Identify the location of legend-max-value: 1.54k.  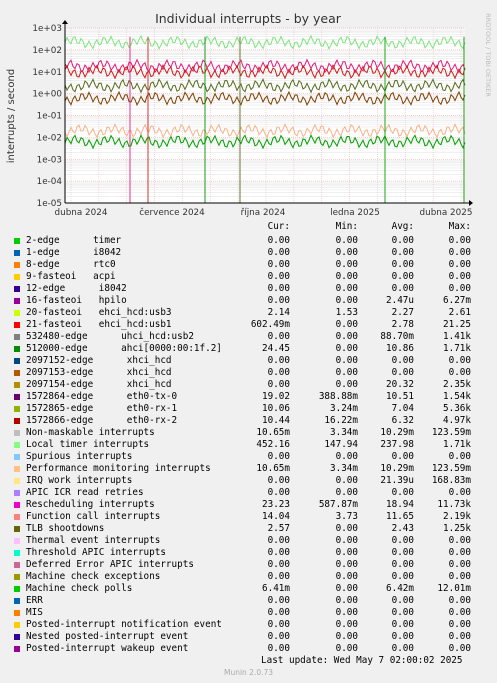
(457, 396).